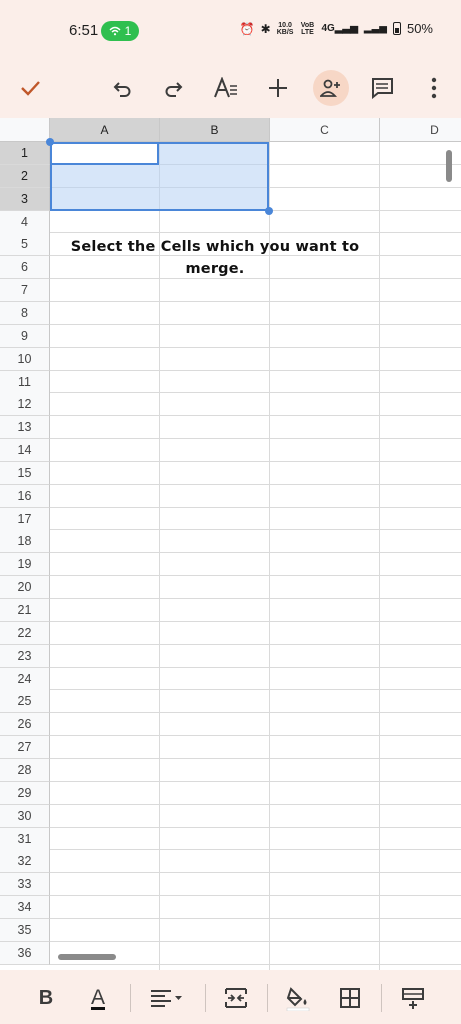  I want to click on bluetooth-icon: ✱, so click(265, 28).